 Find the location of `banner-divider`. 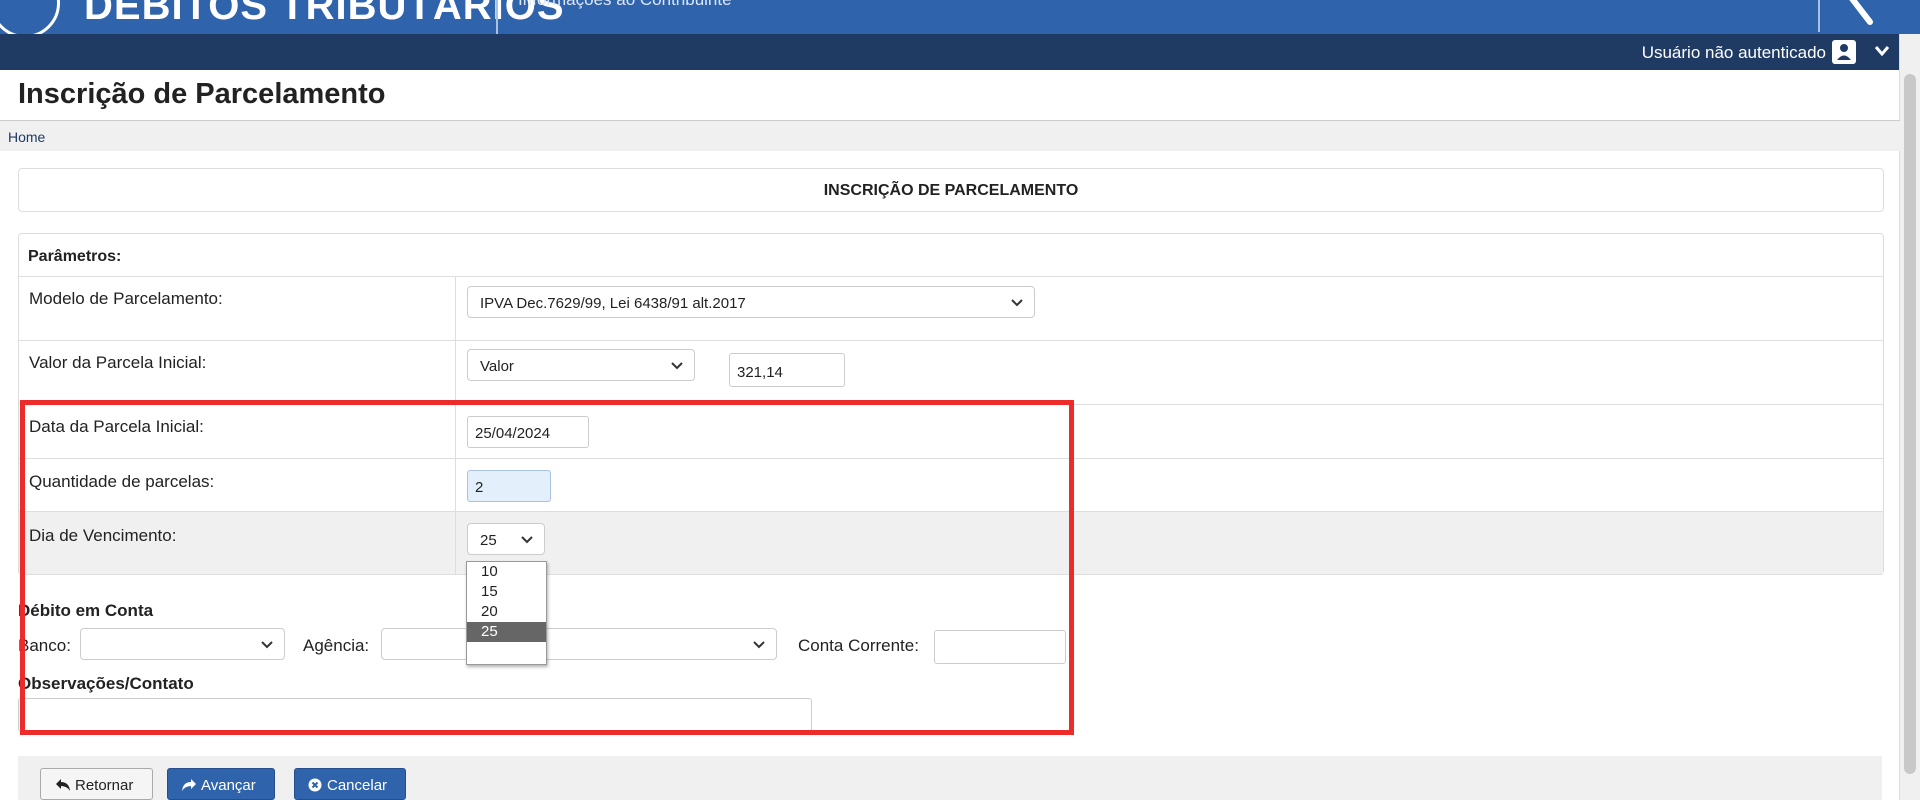

banner-divider is located at coordinates (497, 17).